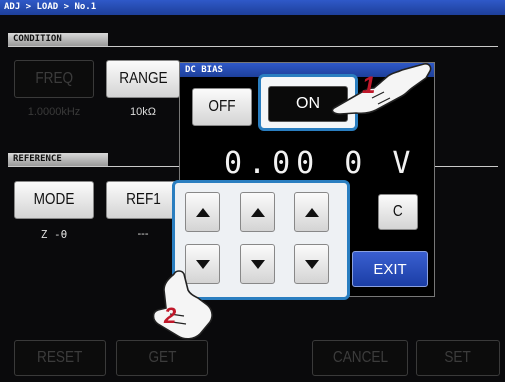 Image resolution: width=505 pixels, height=382 pixels. I want to click on freq-button: FREQ, so click(54, 79).